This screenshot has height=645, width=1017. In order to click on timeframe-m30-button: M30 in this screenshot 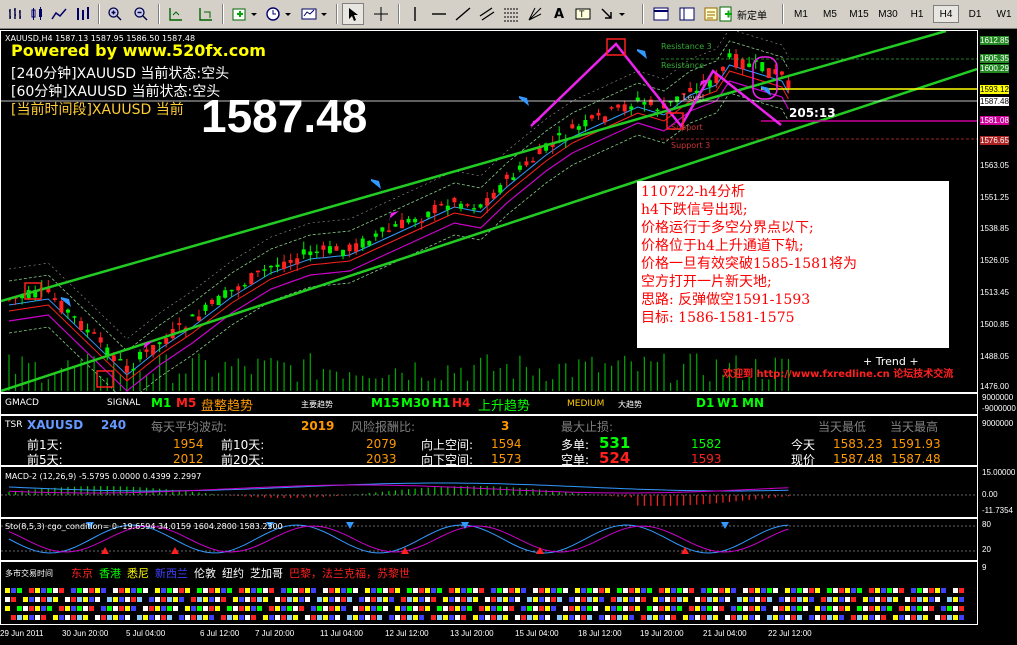, I will do `click(888, 14)`.